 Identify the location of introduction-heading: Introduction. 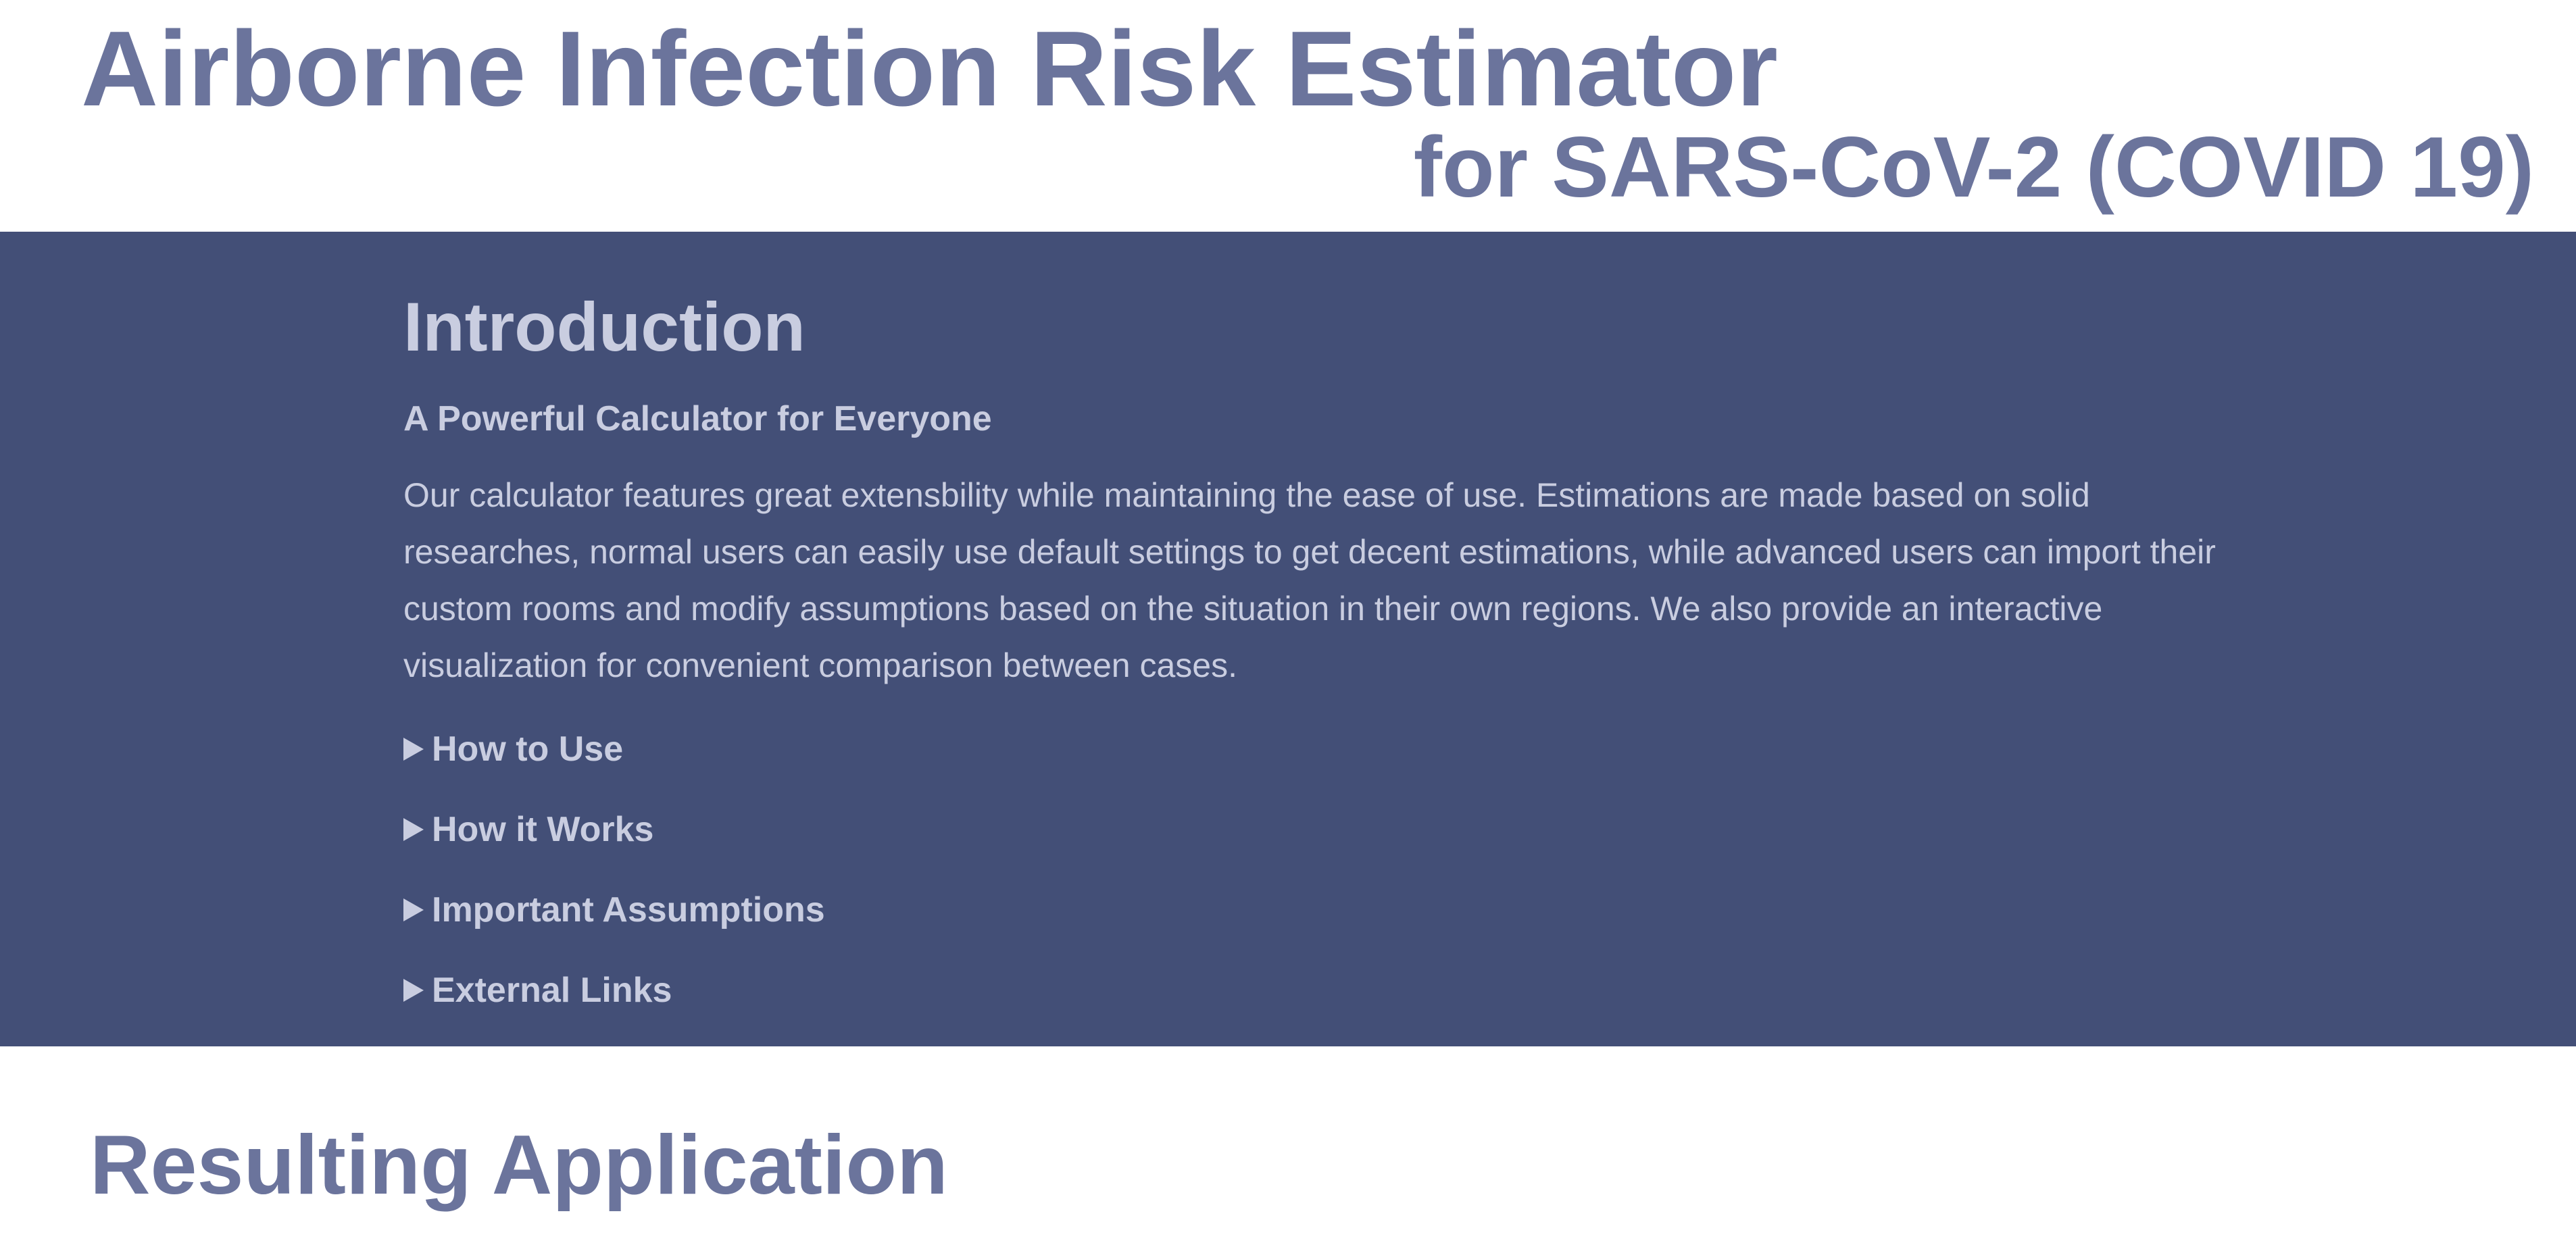
(605, 326).